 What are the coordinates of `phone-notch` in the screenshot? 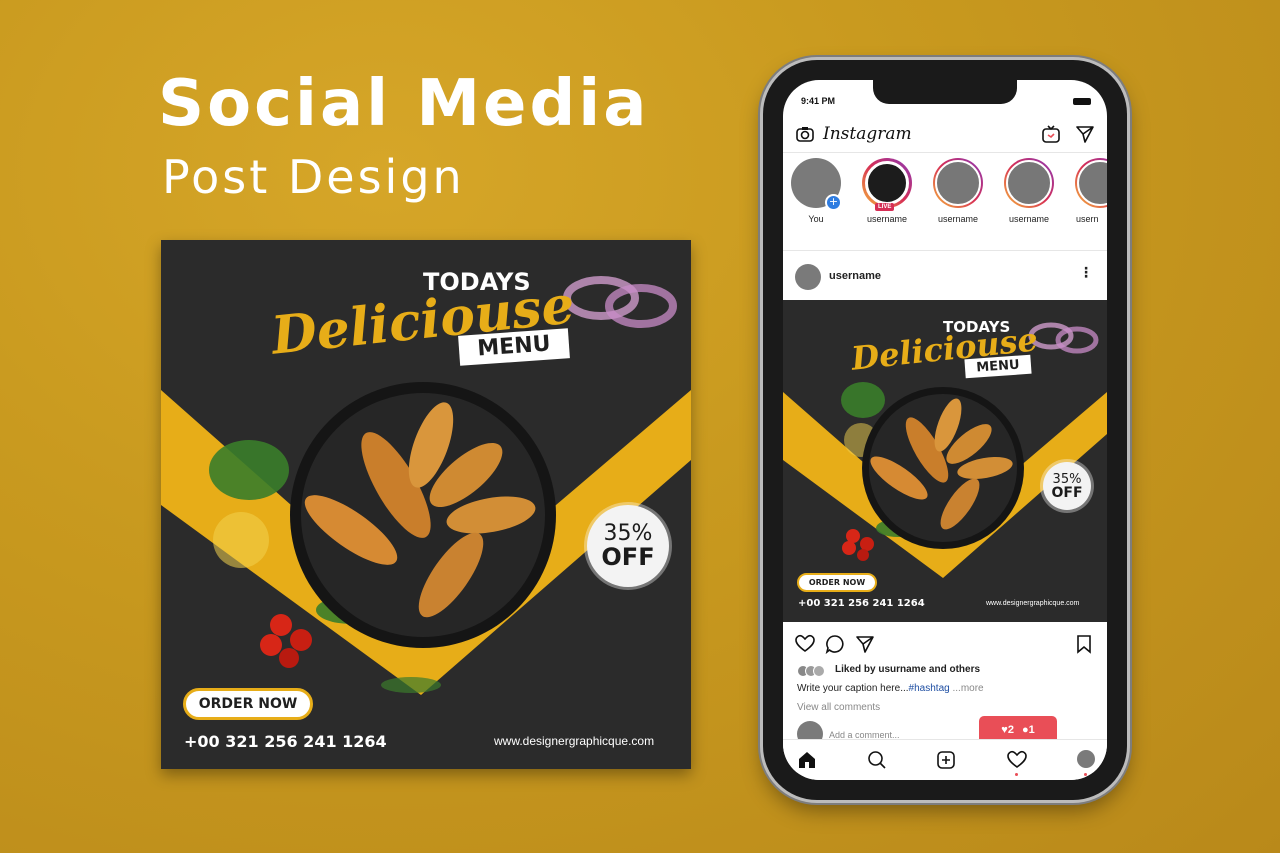 It's located at (945, 92).